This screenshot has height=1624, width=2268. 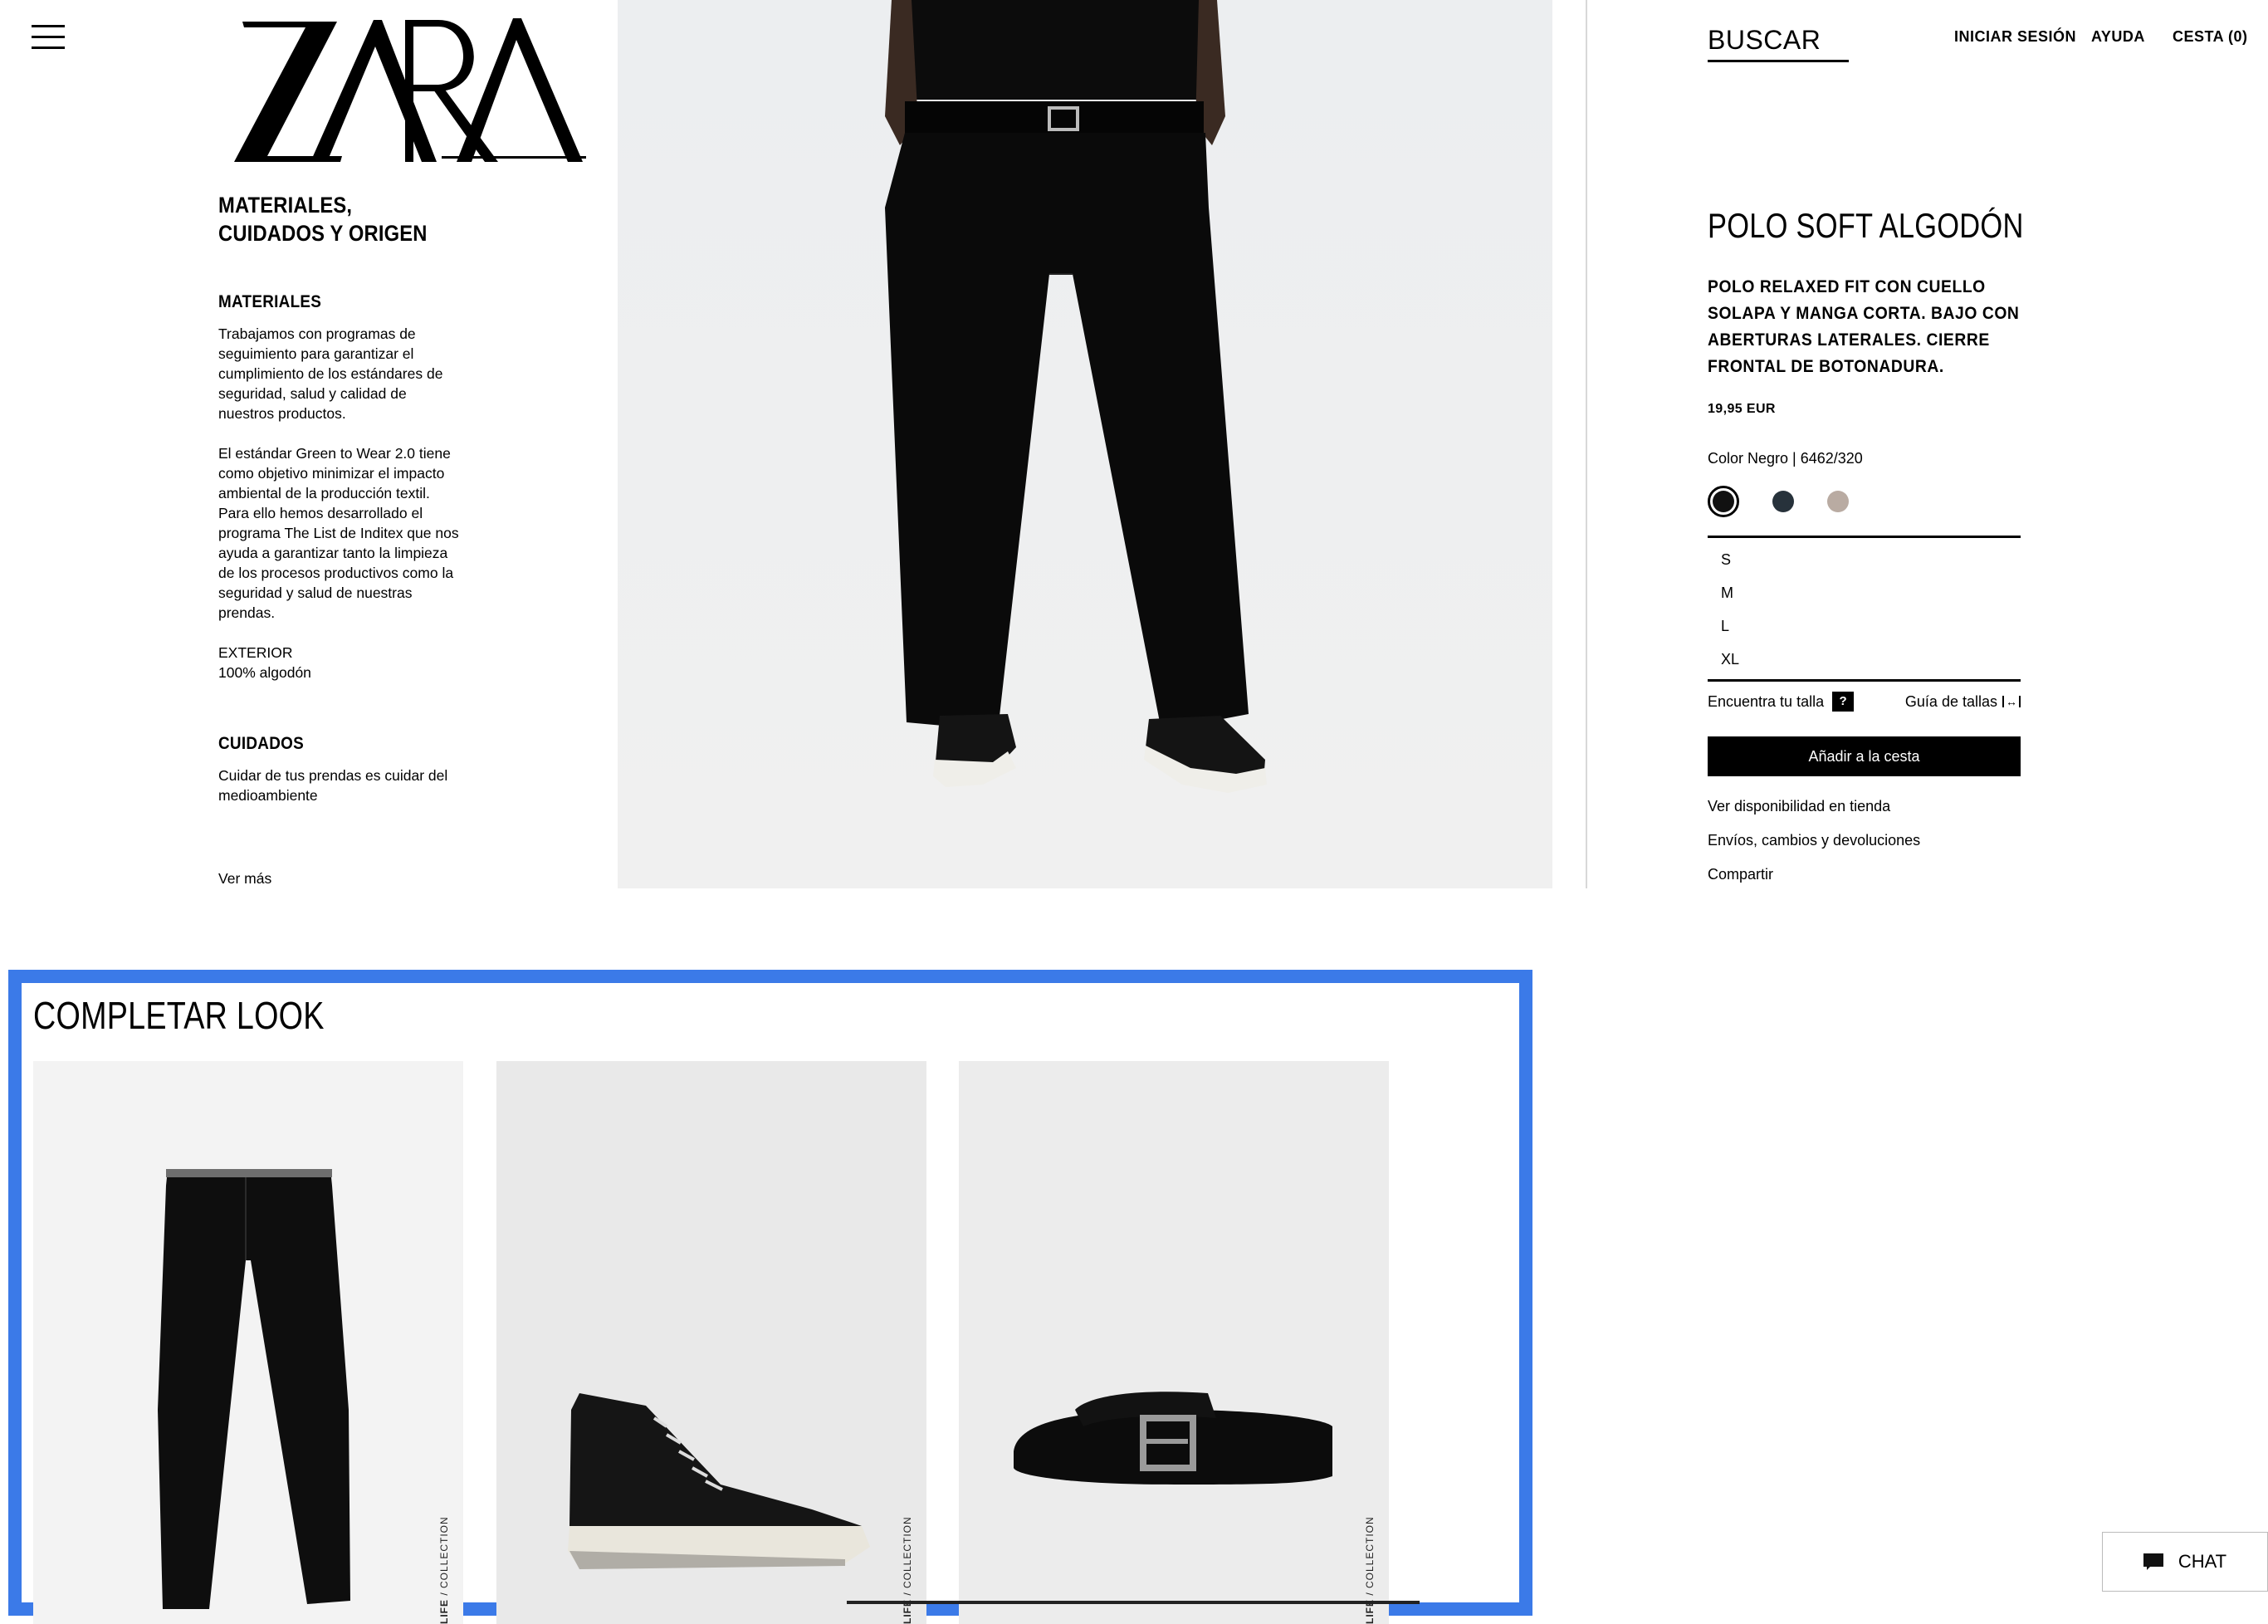 What do you see at coordinates (1766, 701) in the screenshot?
I see `find-size-label: Encuentra tu talla` at bounding box center [1766, 701].